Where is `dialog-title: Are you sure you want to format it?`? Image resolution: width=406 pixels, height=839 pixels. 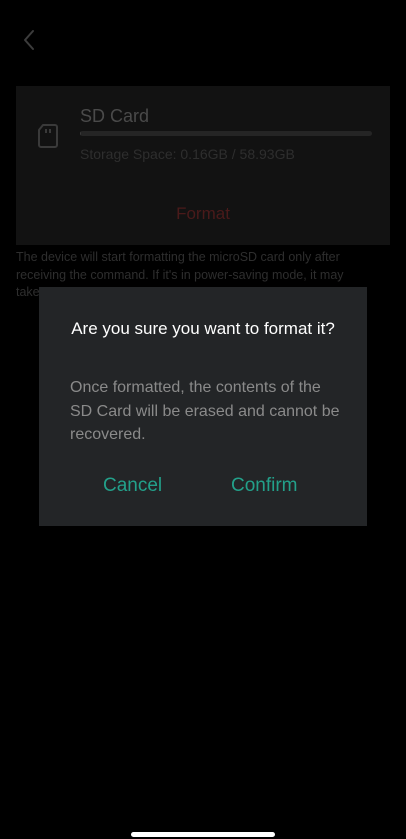
dialog-title: Are you sure you want to format it? is located at coordinates (203, 328).